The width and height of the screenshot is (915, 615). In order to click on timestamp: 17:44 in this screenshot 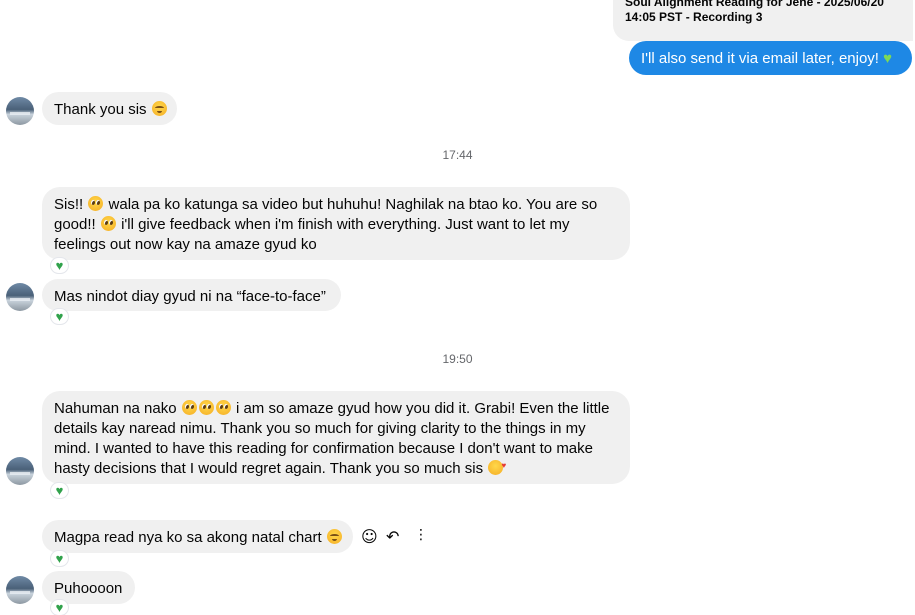, I will do `click(457, 155)`.